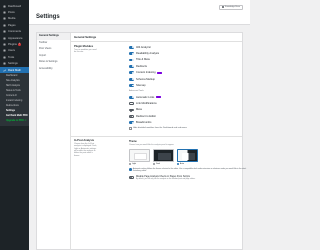 The image size is (320, 250). Describe the element at coordinates (15, 38) in the screenshot. I see `sidebar-item-label: Appearance` at that location.